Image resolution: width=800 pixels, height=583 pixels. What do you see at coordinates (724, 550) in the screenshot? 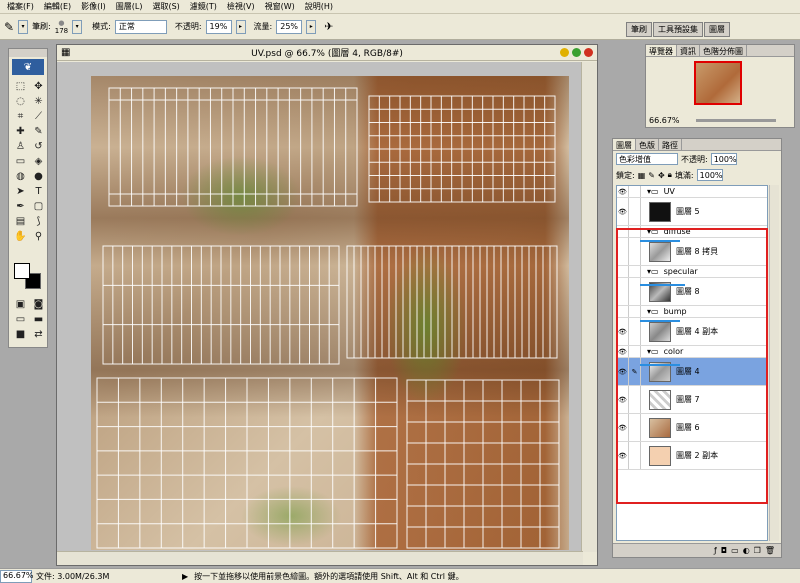
I see `layer-mask-icon: ◘` at bounding box center [724, 550].